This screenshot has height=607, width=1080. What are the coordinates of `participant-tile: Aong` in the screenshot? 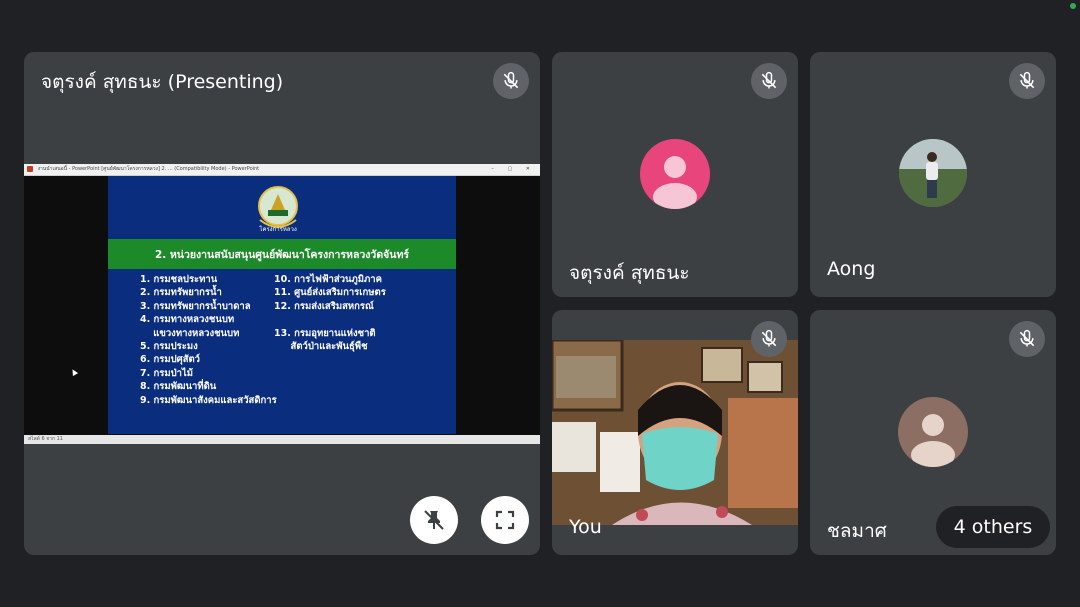 It's located at (933, 174).